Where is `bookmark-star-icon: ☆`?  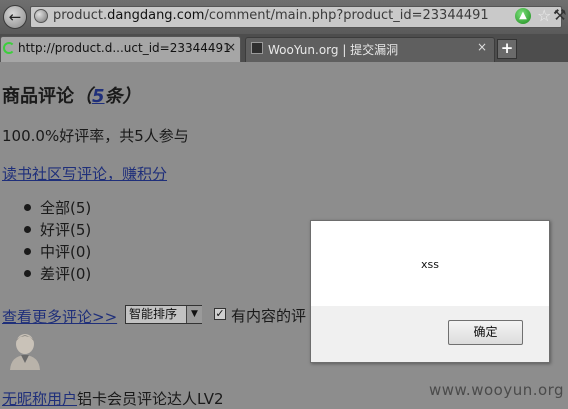 bookmark-star-icon: ☆ is located at coordinates (544, 15).